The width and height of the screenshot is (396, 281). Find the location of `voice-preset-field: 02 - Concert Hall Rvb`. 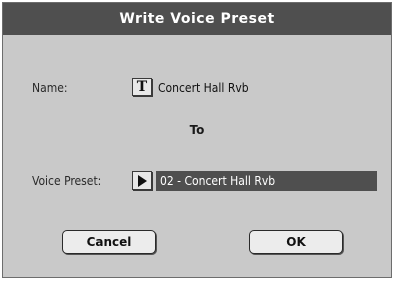

voice-preset-field: 02 - Concert Hall Rvb is located at coordinates (266, 181).